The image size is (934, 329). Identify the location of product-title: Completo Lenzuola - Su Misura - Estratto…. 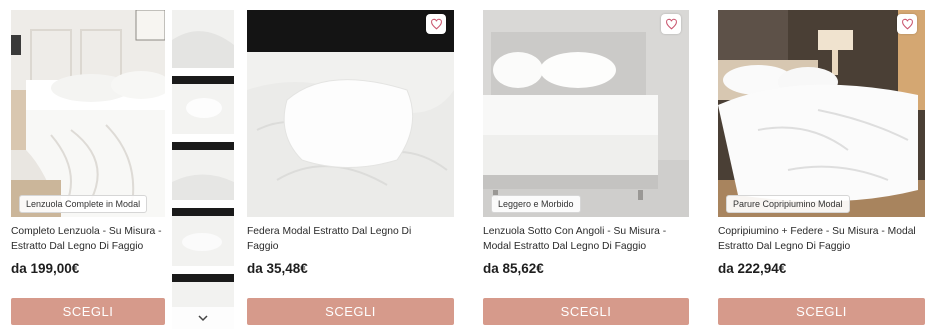
(93, 239).